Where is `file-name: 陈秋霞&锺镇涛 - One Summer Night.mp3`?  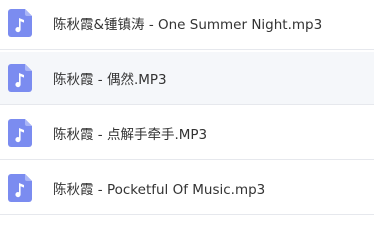
file-name: 陈秋霞&锺镇涛 - One Summer Night.mp3 is located at coordinates (188, 25).